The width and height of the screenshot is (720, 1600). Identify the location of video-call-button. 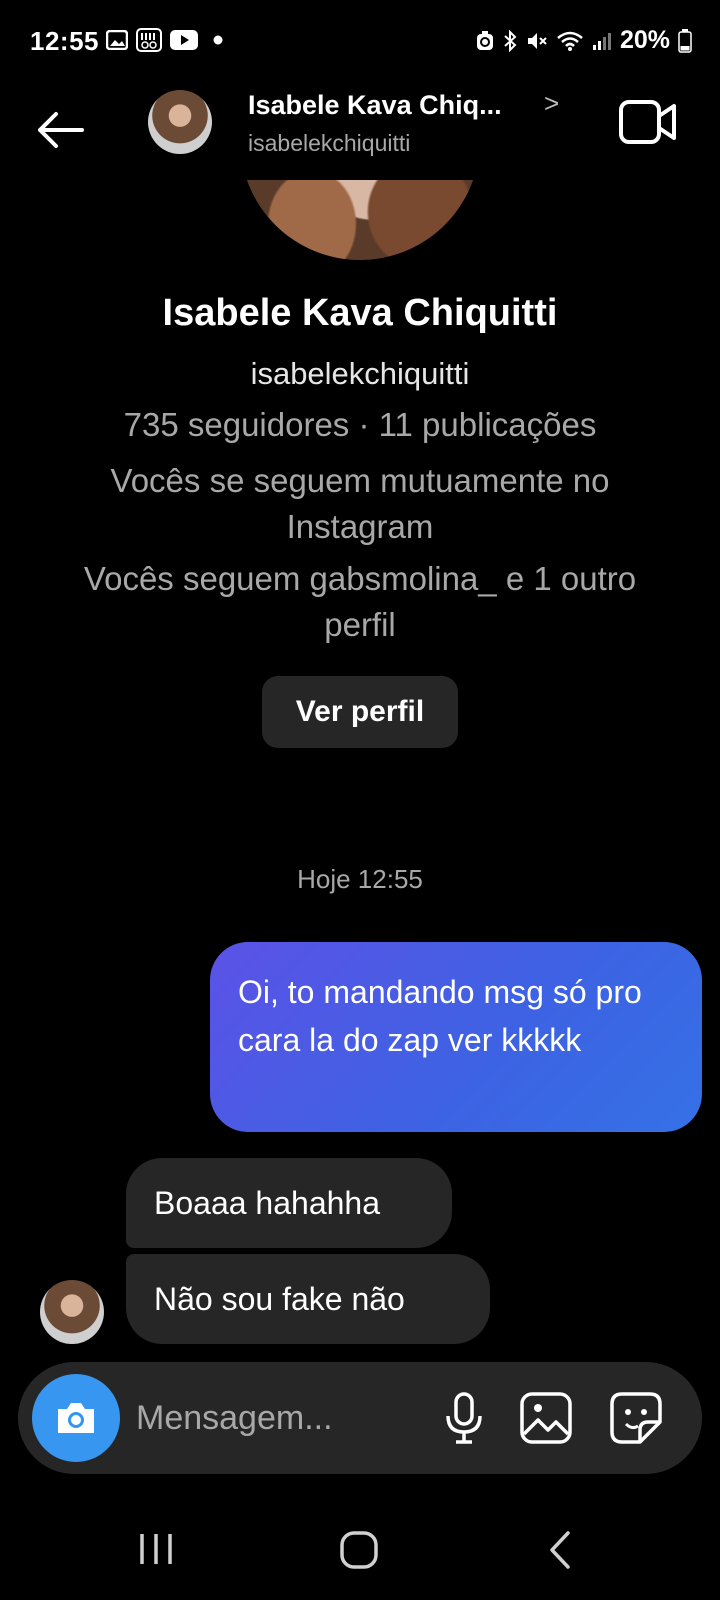
(648, 122).